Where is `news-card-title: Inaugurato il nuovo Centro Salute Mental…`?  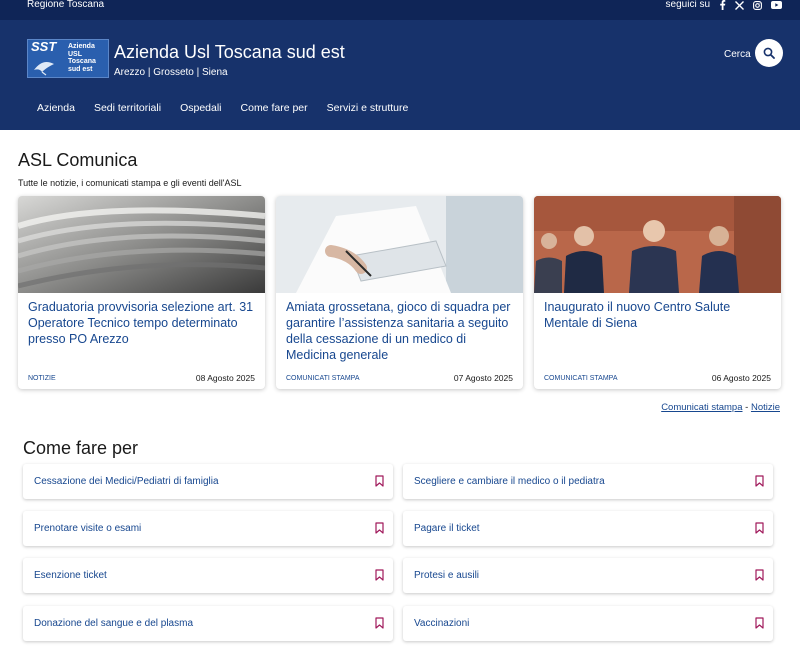 news-card-title: Inaugurato il nuovo Centro Salute Mental… is located at coordinates (660, 315).